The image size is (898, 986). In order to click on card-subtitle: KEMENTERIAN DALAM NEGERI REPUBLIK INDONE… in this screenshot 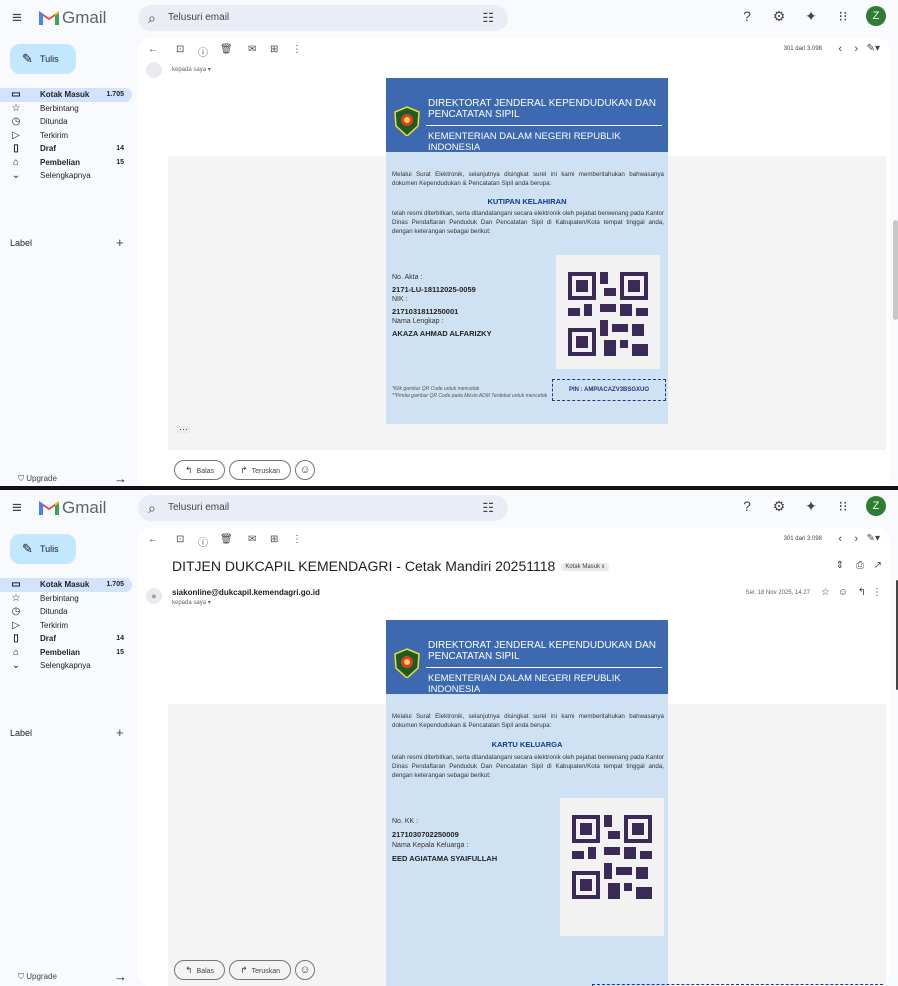, I will do `click(524, 142)`.